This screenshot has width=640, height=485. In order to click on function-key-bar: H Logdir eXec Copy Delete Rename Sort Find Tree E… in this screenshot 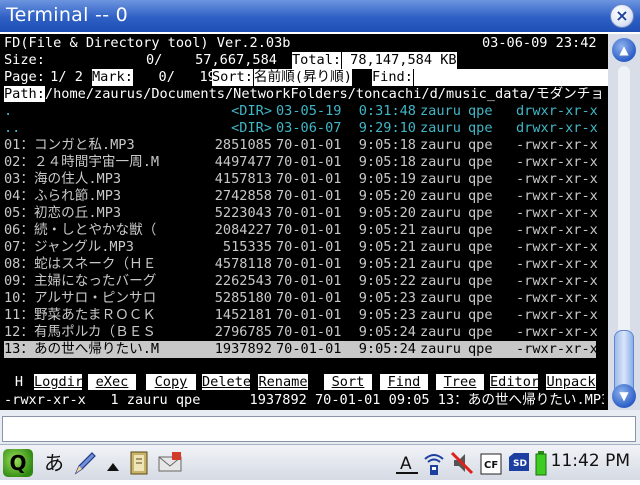, I will do `click(304, 383)`.